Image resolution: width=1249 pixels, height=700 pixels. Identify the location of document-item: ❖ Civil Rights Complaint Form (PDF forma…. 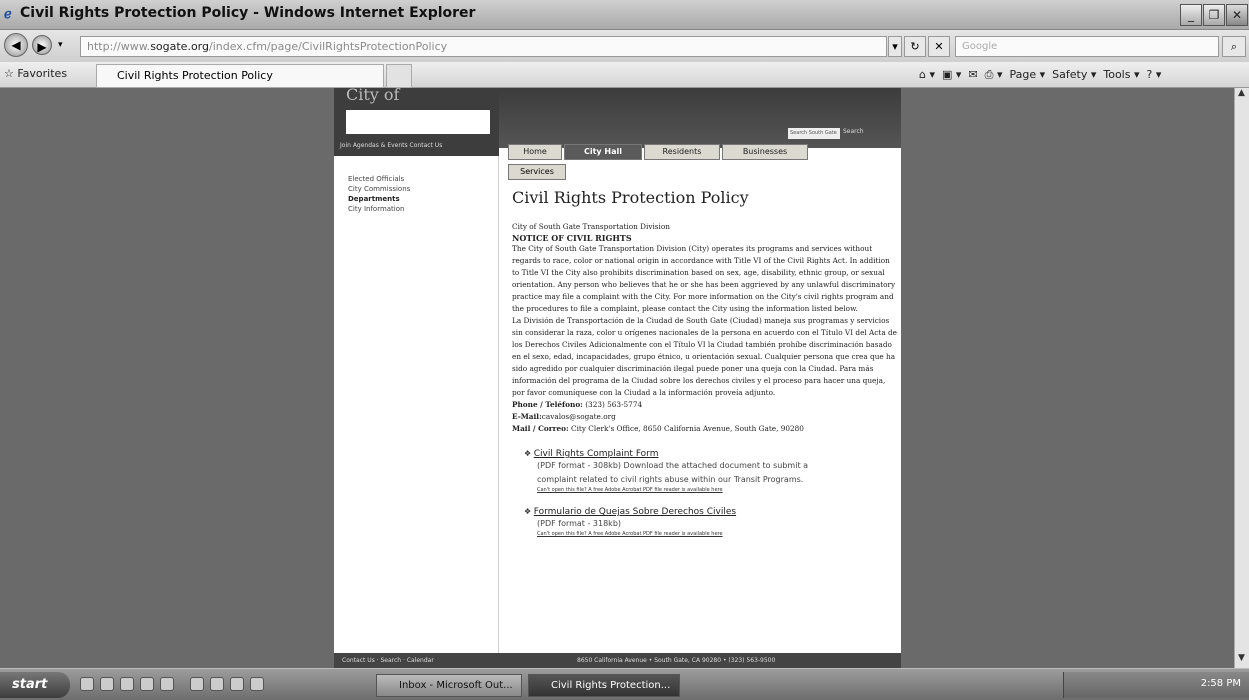
(710, 471).